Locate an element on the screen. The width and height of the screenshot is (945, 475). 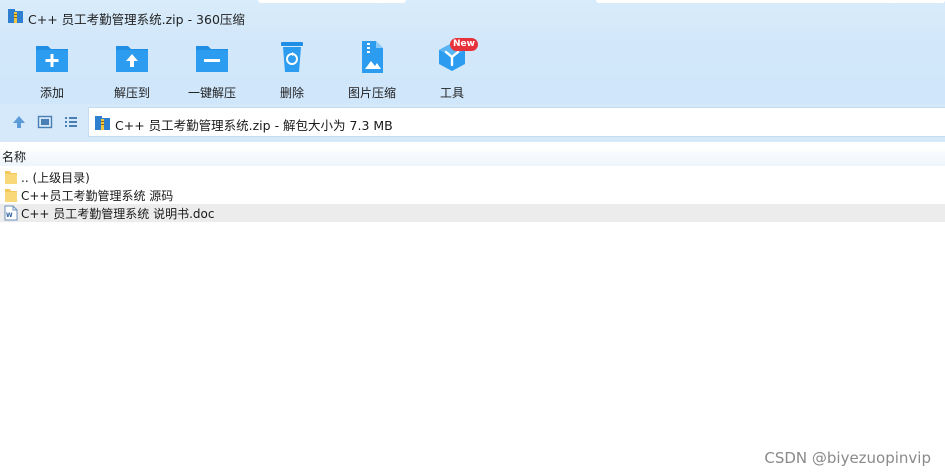
list-item: .. (上级目录) is located at coordinates (472, 177).